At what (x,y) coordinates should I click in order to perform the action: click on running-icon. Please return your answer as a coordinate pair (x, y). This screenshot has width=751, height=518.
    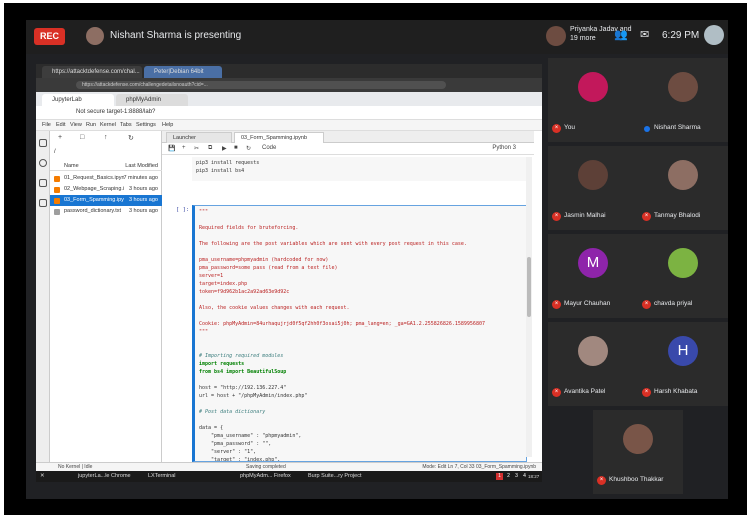
    Looking at the image, I should click on (43, 163).